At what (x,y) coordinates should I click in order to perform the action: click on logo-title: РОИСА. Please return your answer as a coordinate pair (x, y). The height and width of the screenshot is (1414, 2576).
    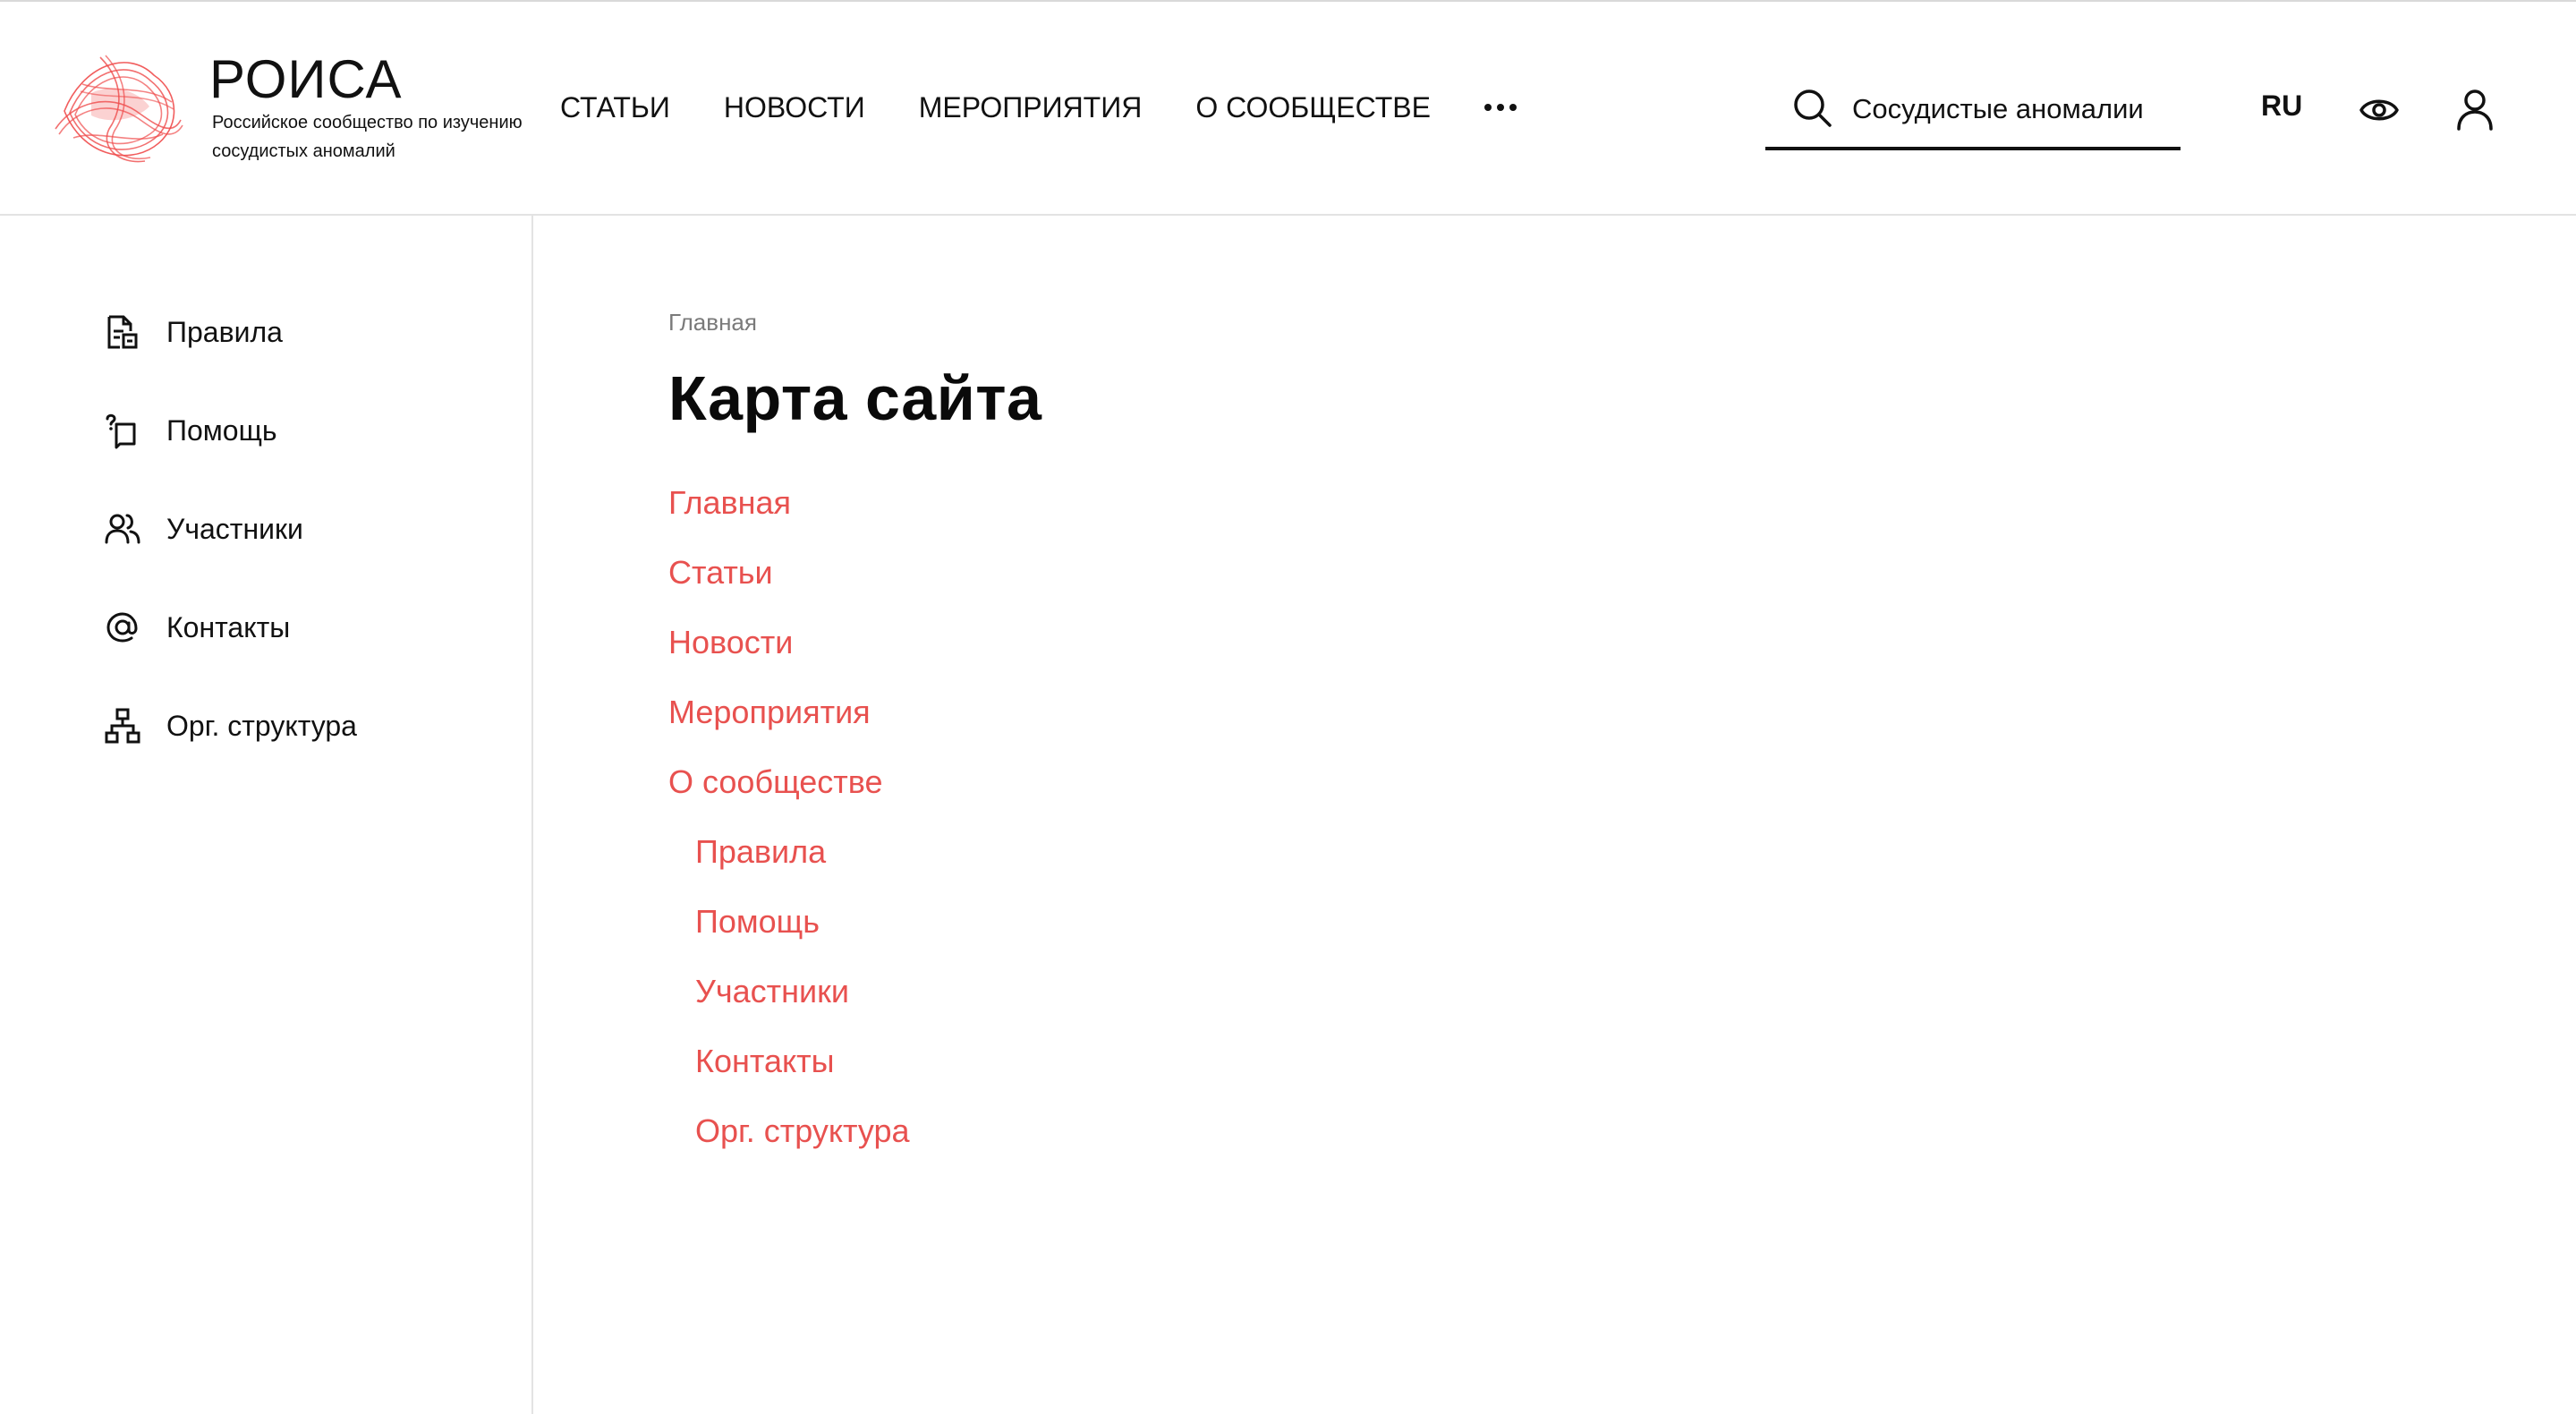
    Looking at the image, I should click on (306, 79).